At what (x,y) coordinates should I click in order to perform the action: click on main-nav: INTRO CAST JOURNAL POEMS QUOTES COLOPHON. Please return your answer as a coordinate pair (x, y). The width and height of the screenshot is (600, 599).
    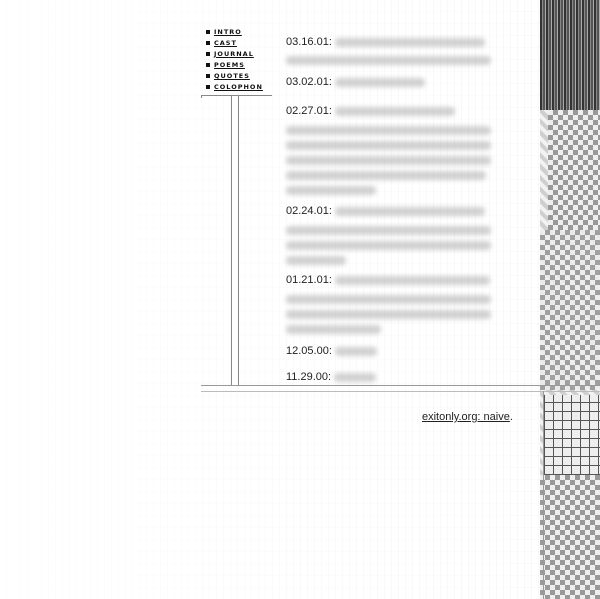
    Looking at the image, I should click on (239, 59).